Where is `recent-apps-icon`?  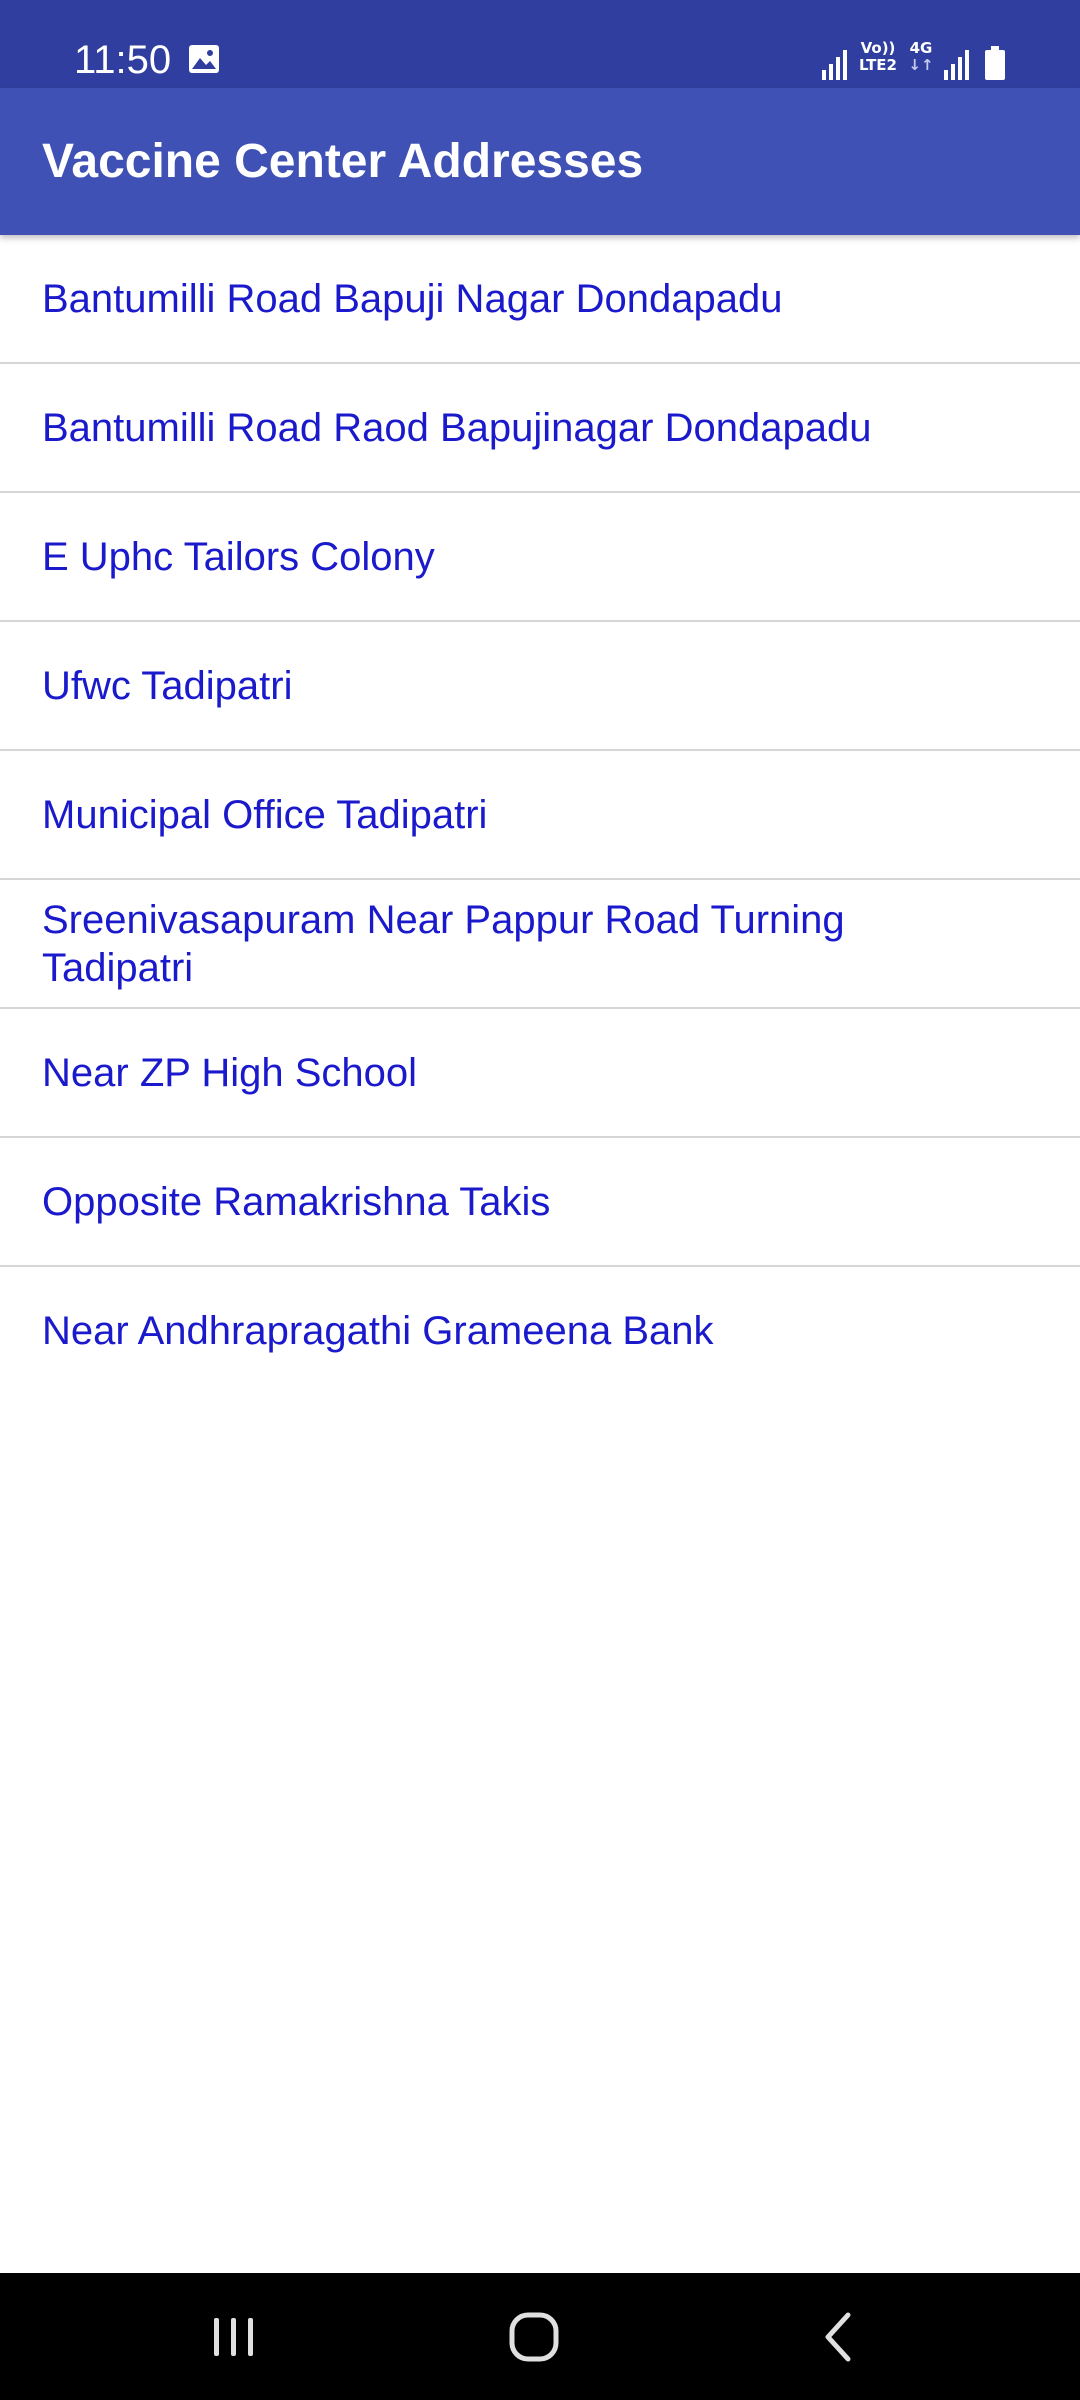 recent-apps-icon is located at coordinates (233, 2336).